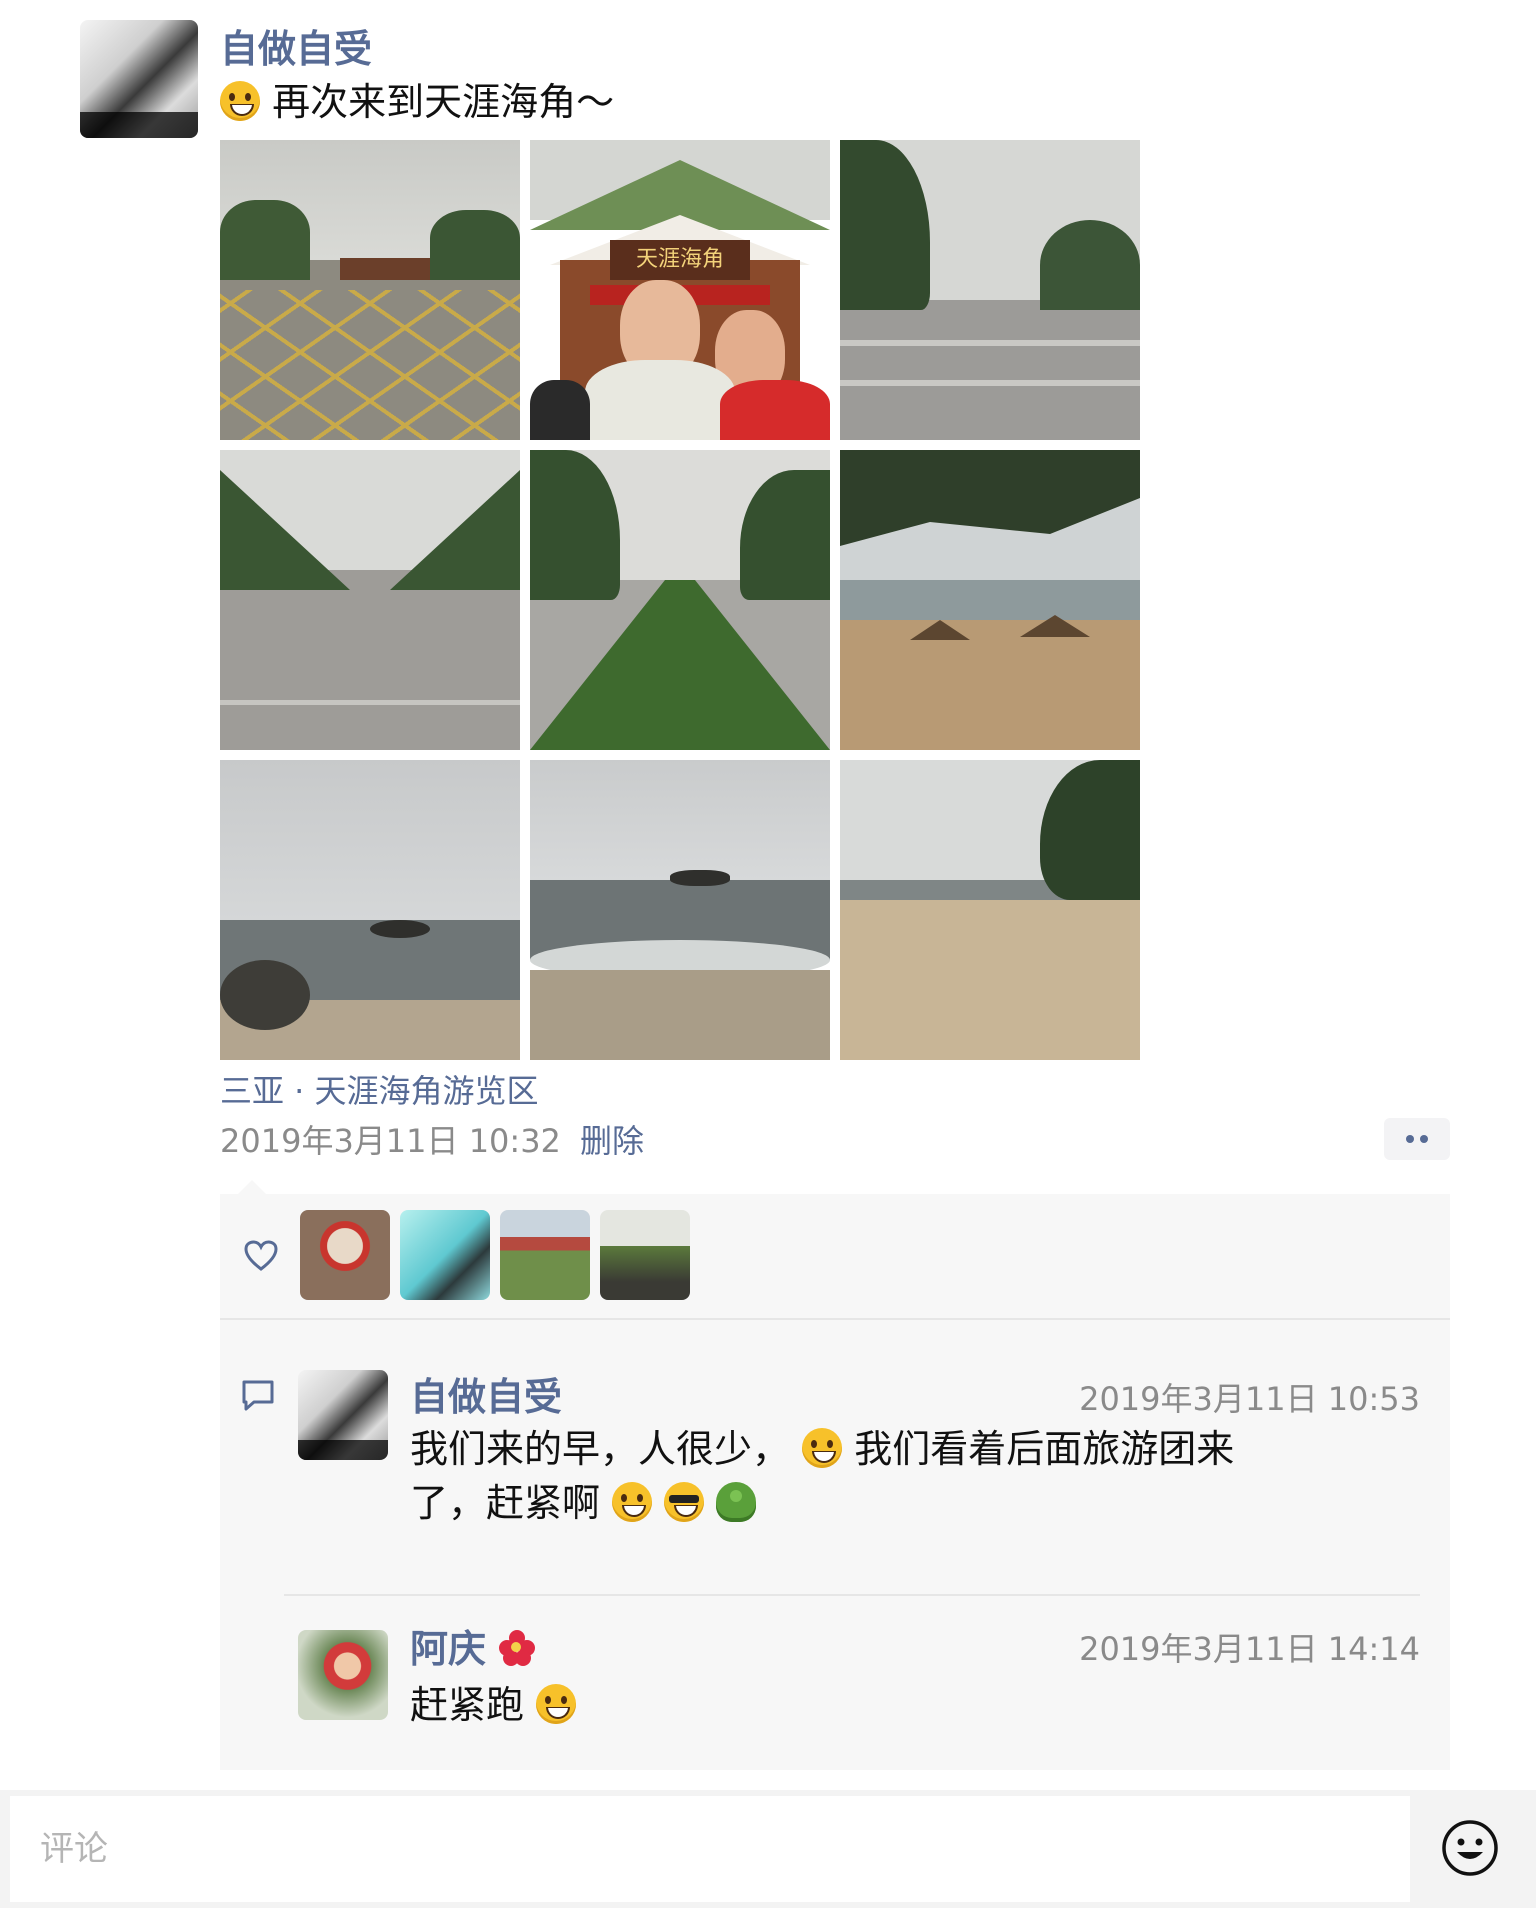 This screenshot has height=1908, width=1536. Describe the element at coordinates (261, 1256) in the screenshot. I see `heart-icon` at that location.